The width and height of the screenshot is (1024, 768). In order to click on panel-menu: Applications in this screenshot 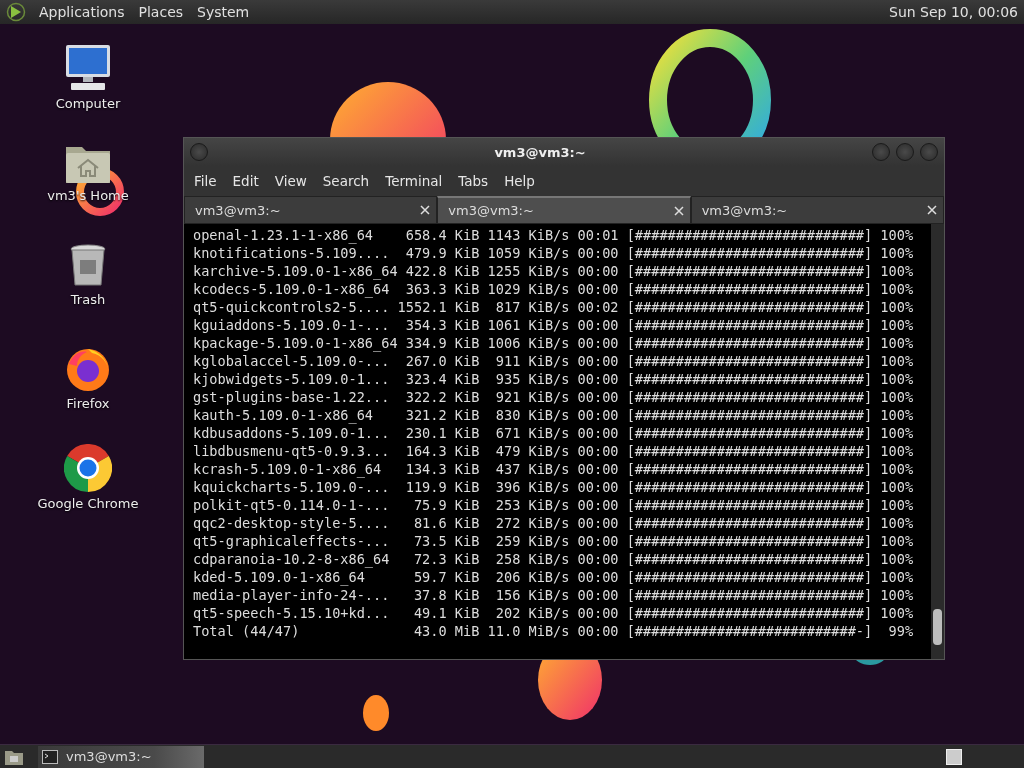, I will do `click(82, 12)`.